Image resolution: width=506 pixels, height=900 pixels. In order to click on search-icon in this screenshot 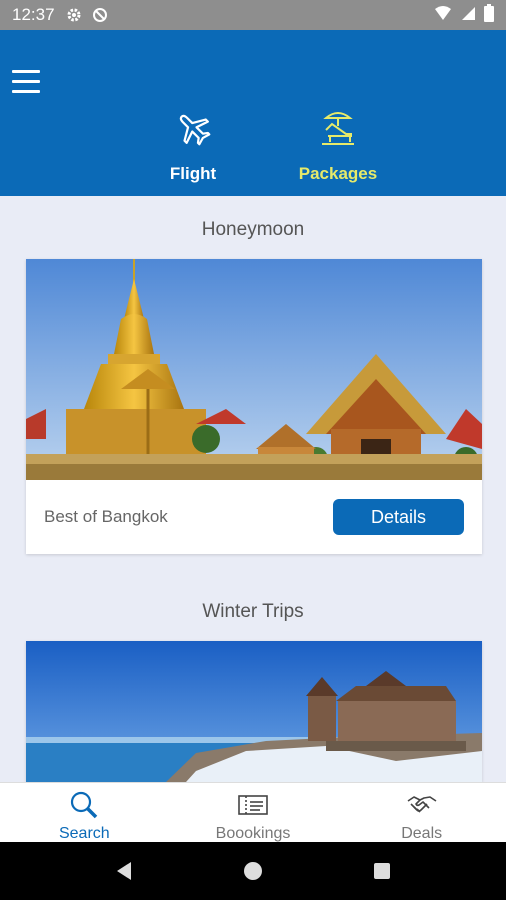, I will do `click(84, 805)`.